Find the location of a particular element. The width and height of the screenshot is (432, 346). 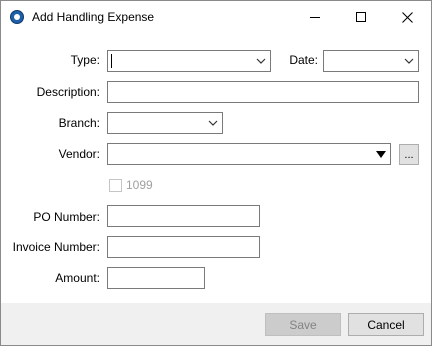

amount-field is located at coordinates (156, 278).